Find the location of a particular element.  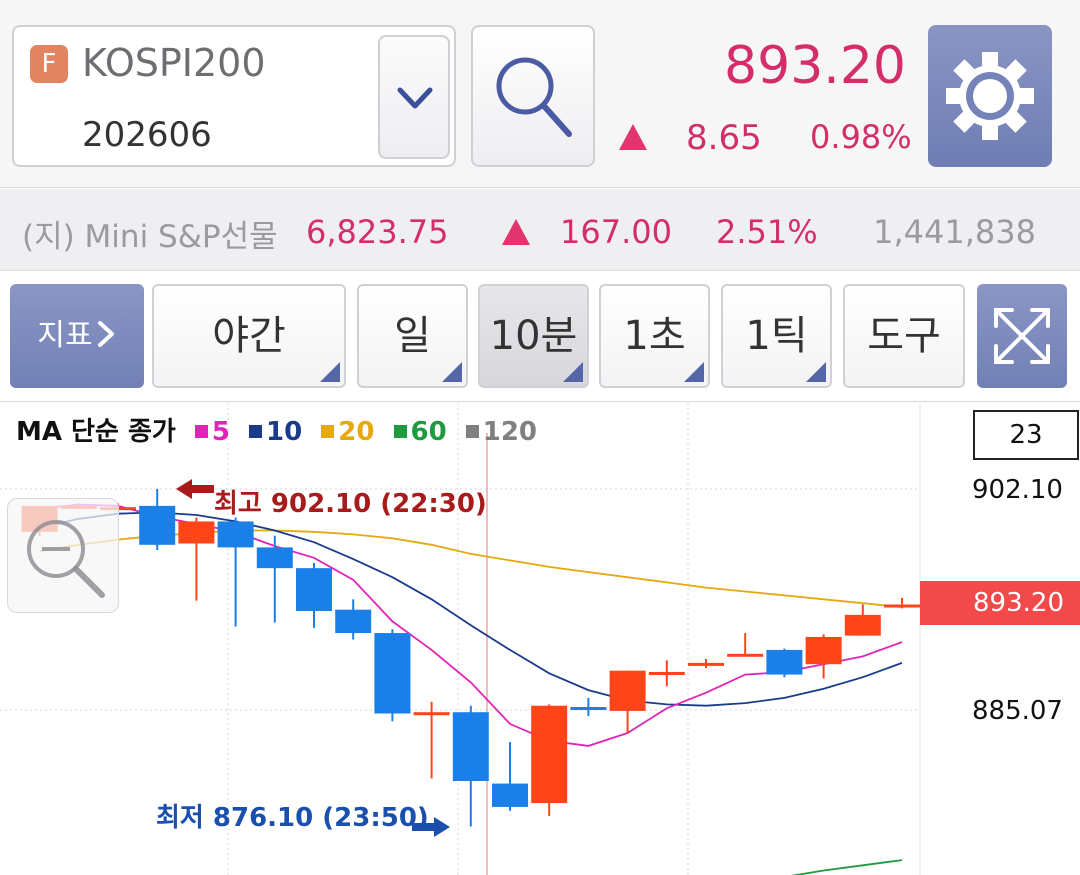

symbol-name: KOSPI200 is located at coordinates (174, 63).